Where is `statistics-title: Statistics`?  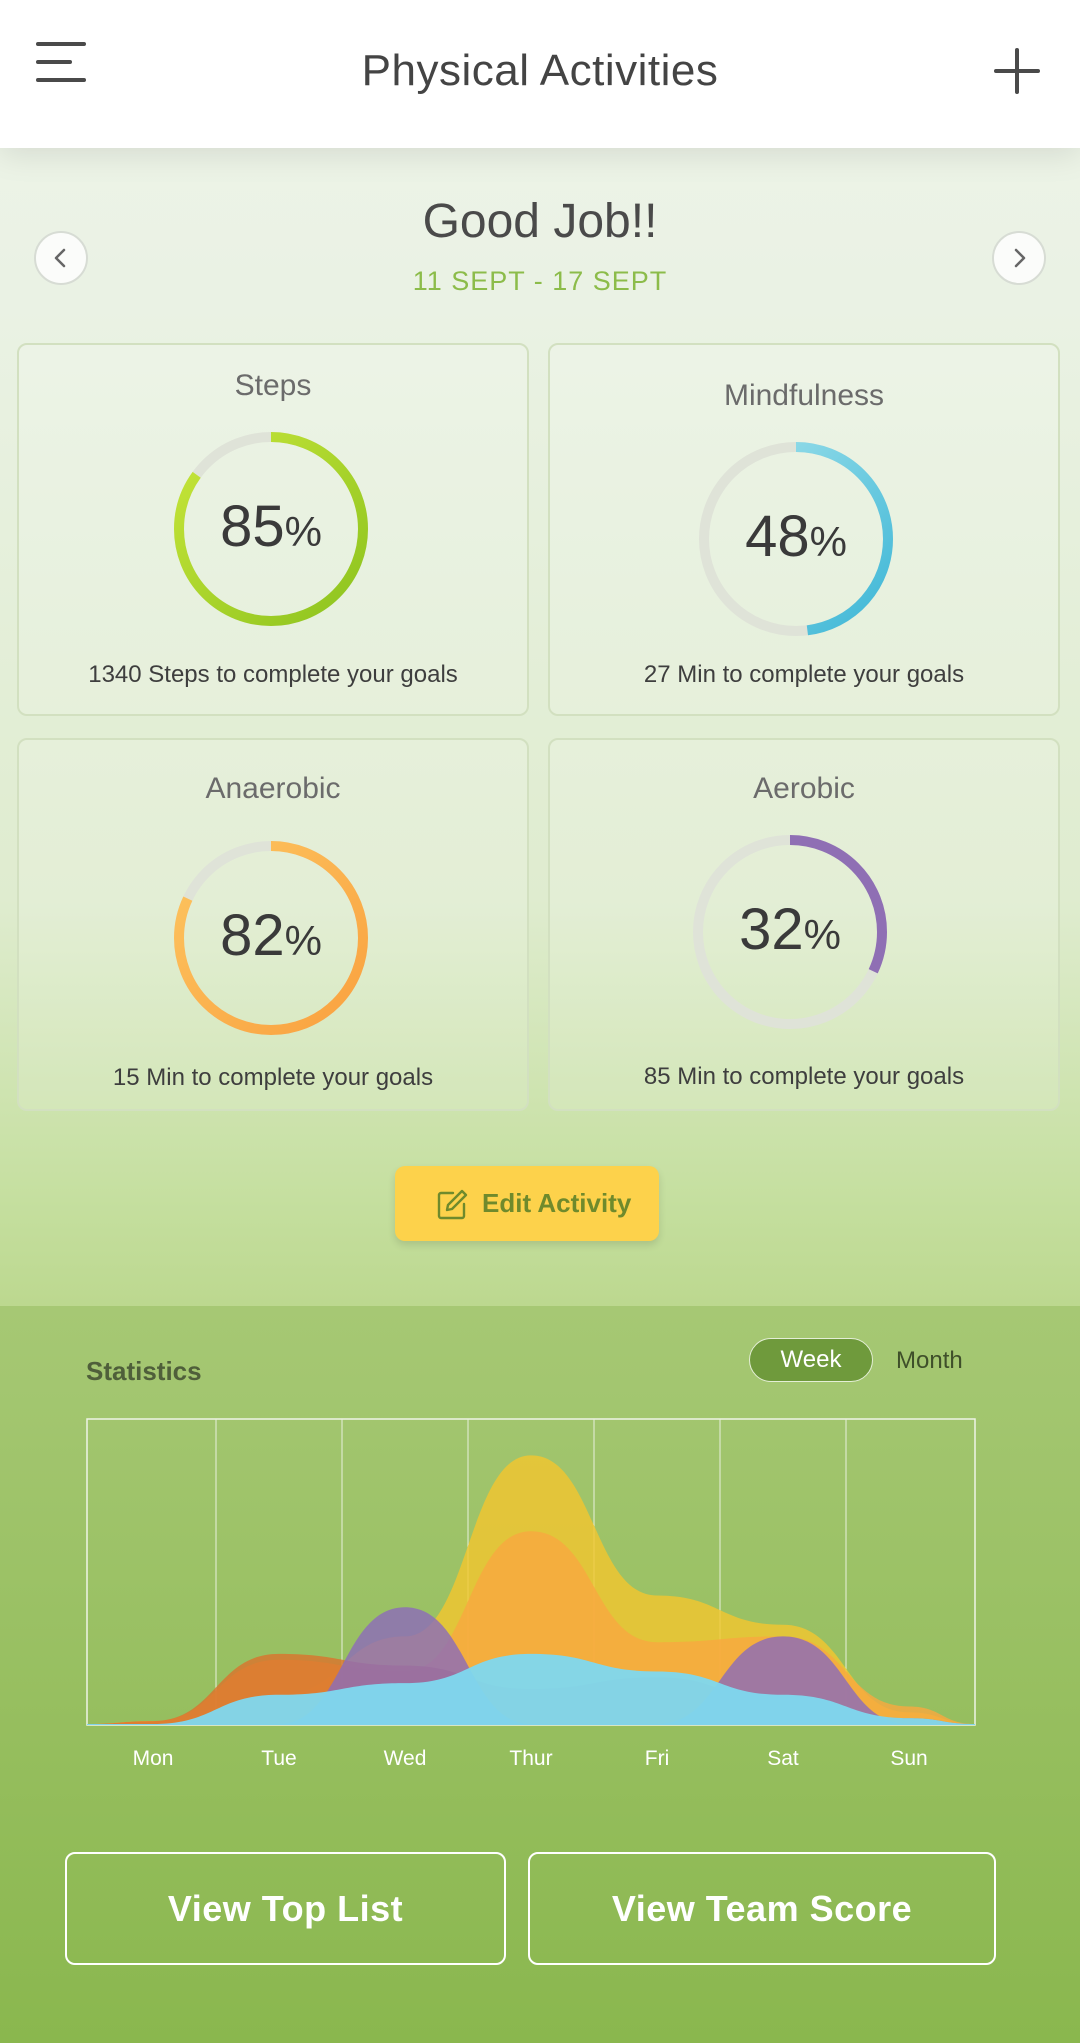 statistics-title: Statistics is located at coordinates (144, 1371).